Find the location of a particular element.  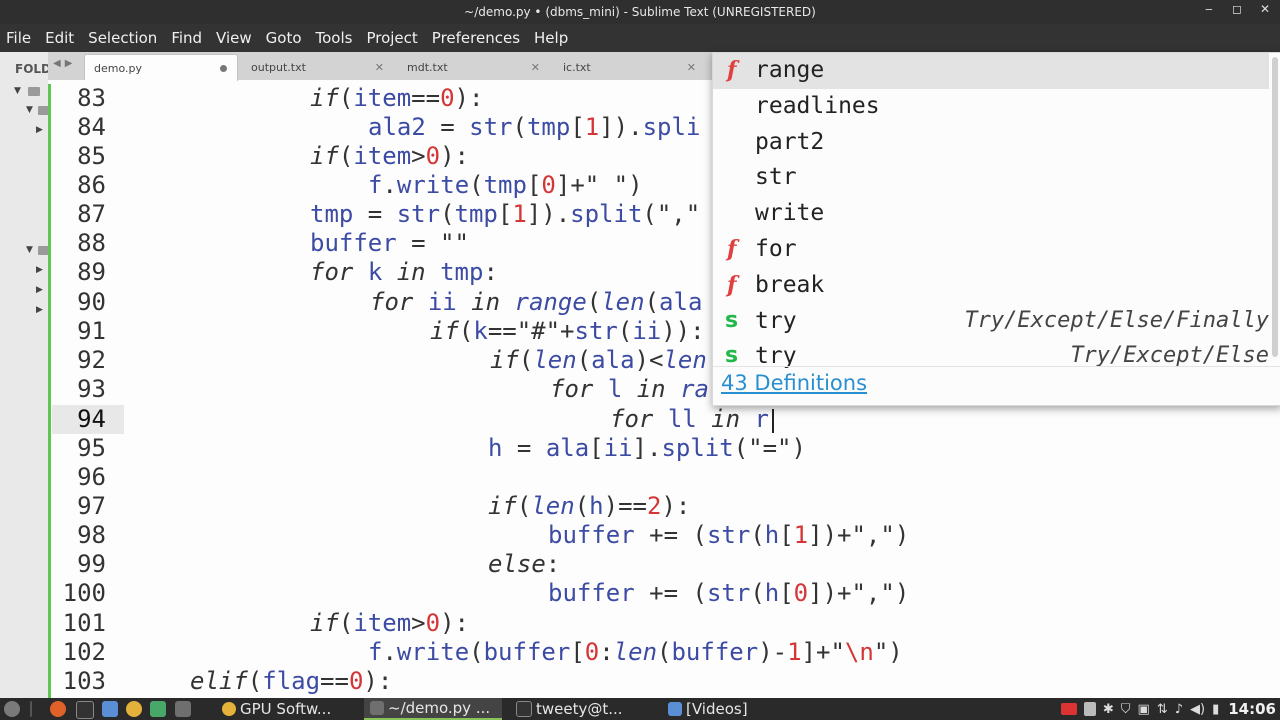

bluetooth-icon: ✱ is located at coordinates (1108, 709).